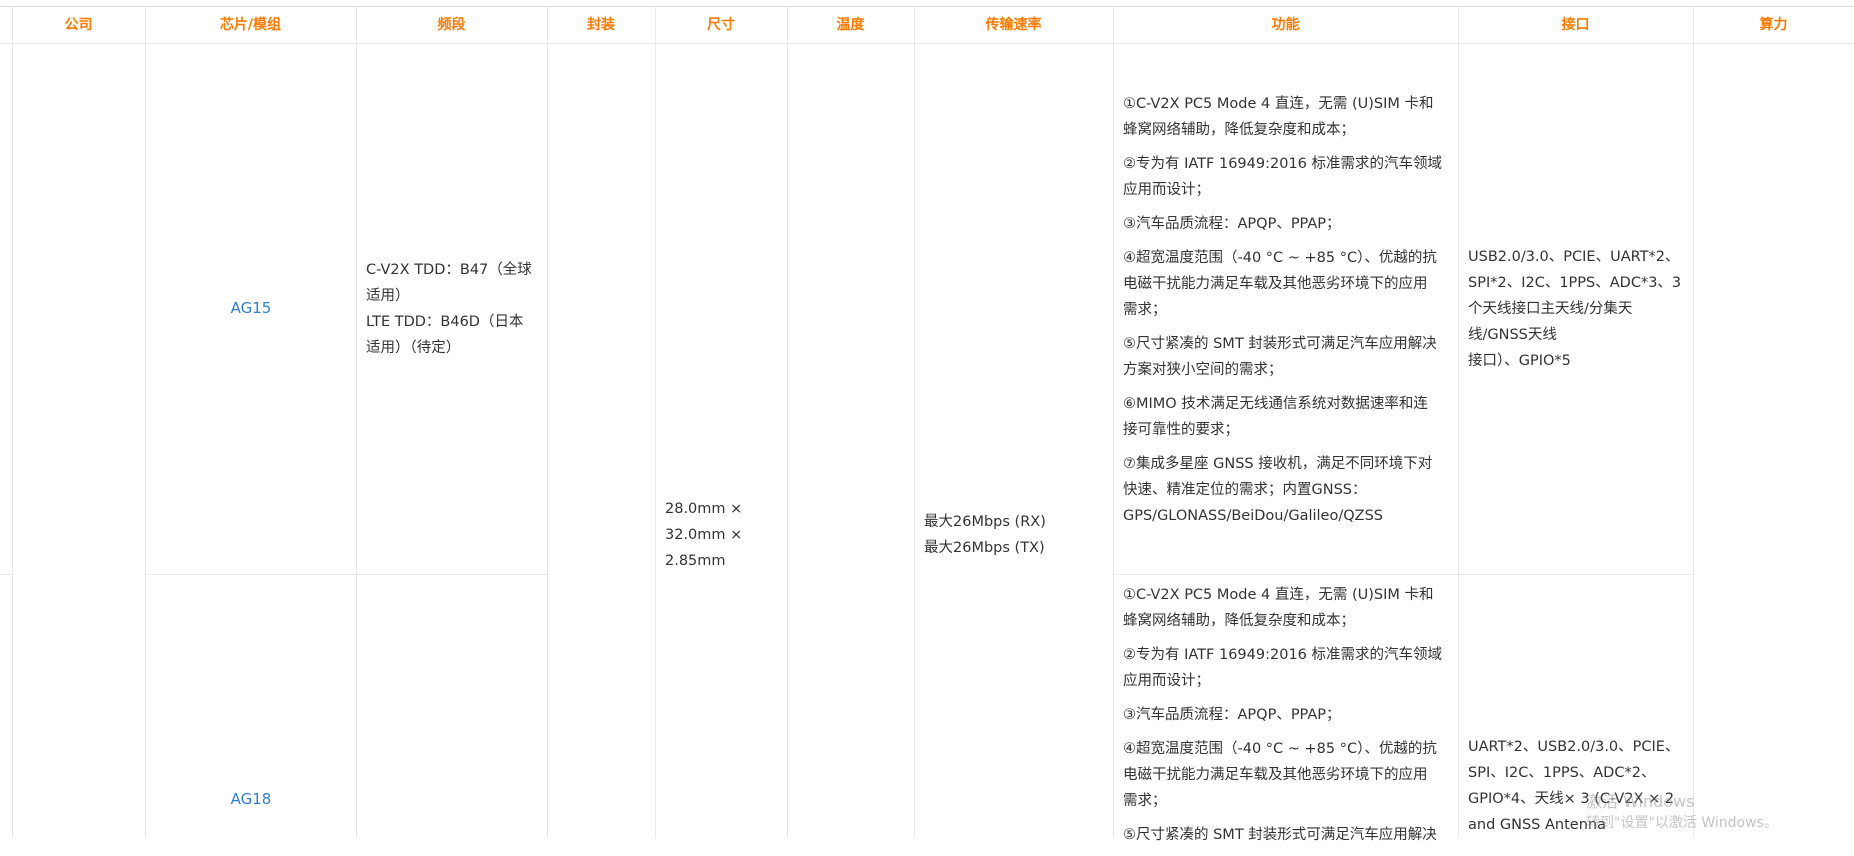  What do you see at coordinates (1278, 464) in the screenshot?
I see `feature-line: ⑦集成多星座 GNSS 接收机，满足不同环境下对` at bounding box center [1278, 464].